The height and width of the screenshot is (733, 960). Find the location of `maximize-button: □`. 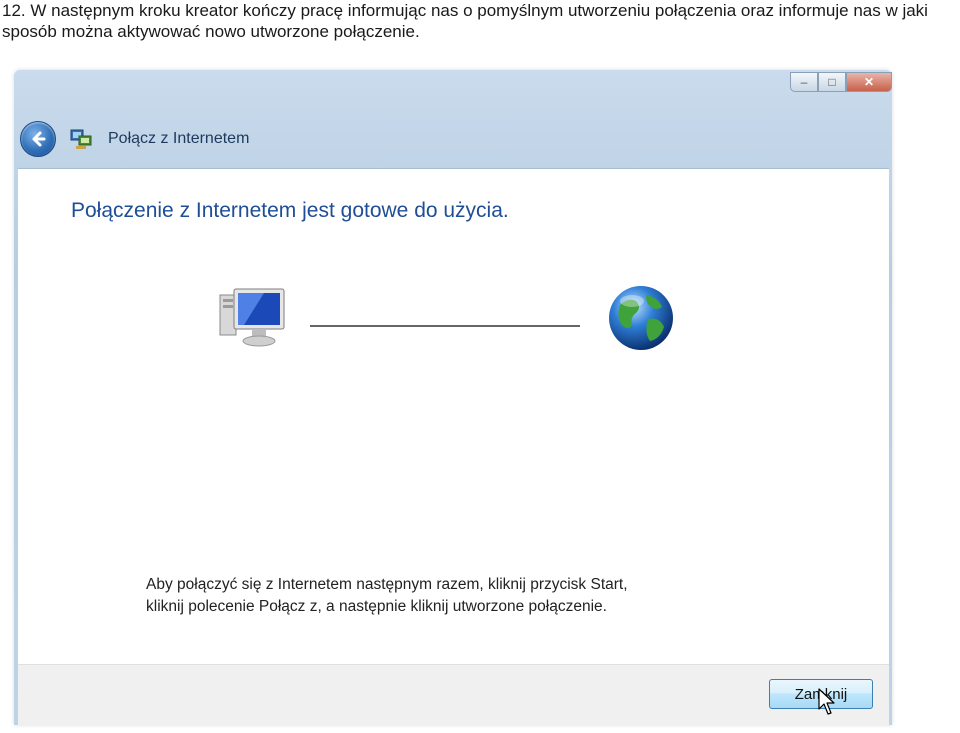

maximize-button: □ is located at coordinates (832, 82).